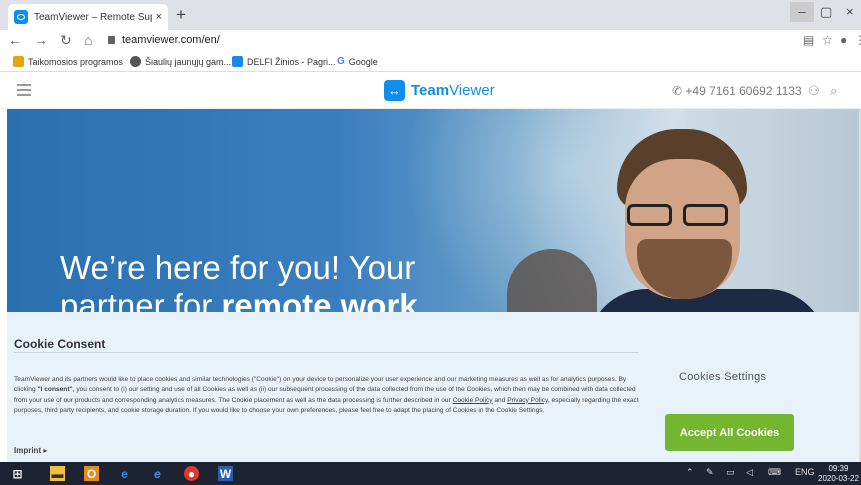 Image resolution: width=861 pixels, height=485 pixels. What do you see at coordinates (749, 472) in the screenshot?
I see `volume-icon: ◁` at bounding box center [749, 472].